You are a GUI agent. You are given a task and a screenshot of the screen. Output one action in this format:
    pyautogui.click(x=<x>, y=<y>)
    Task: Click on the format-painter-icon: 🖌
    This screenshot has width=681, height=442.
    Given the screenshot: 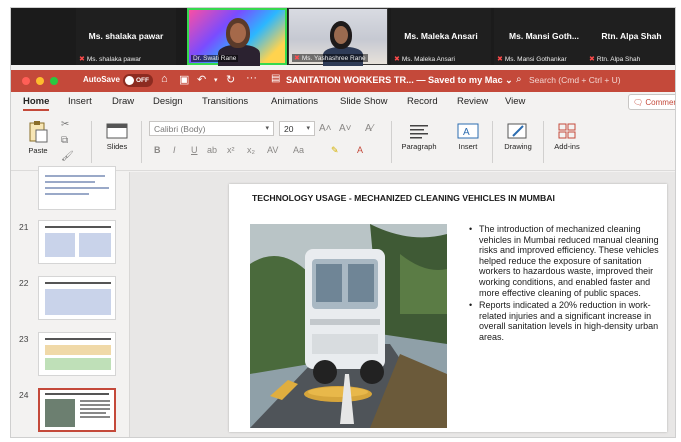 What is the action you would take?
    pyautogui.click(x=67, y=156)
    